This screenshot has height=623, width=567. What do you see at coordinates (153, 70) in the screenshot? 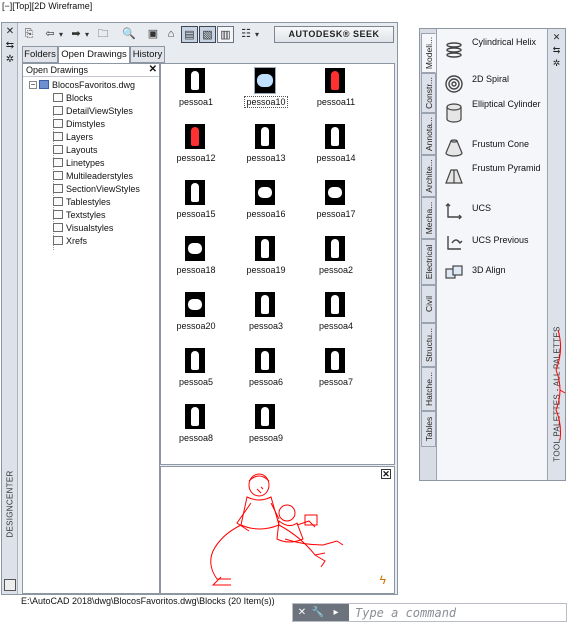
I see `tree-close-icon: ✕` at bounding box center [153, 70].